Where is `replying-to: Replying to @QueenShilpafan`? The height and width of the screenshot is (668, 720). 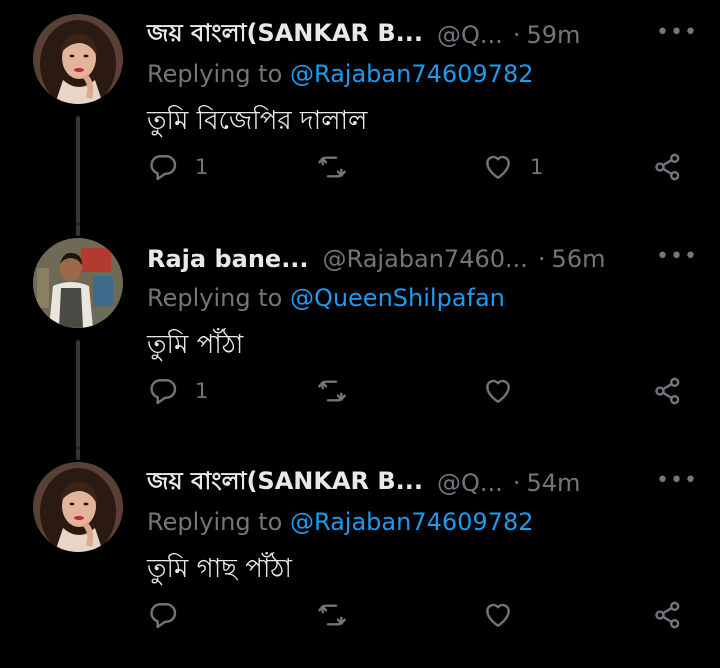
replying-to: Replying to @QueenShilpafan is located at coordinates (326, 298).